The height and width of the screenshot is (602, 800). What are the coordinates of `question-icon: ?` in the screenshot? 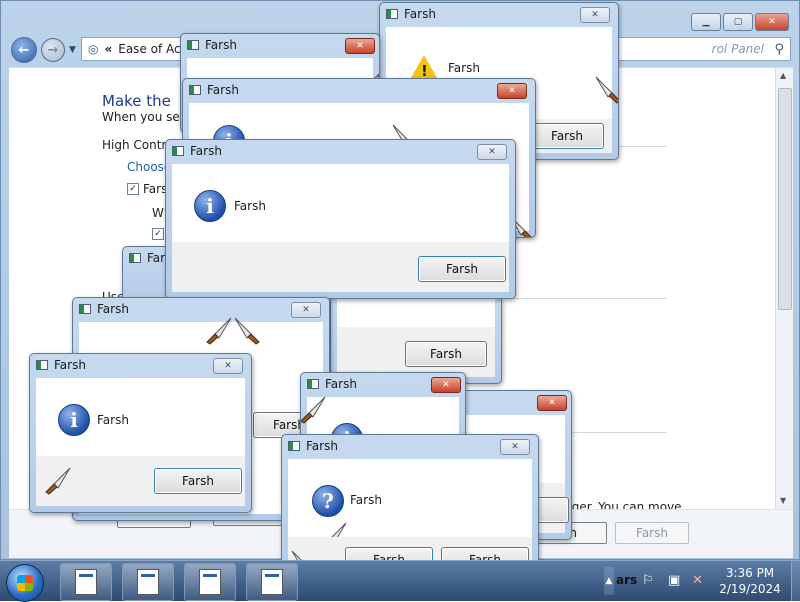 It's located at (328, 501).